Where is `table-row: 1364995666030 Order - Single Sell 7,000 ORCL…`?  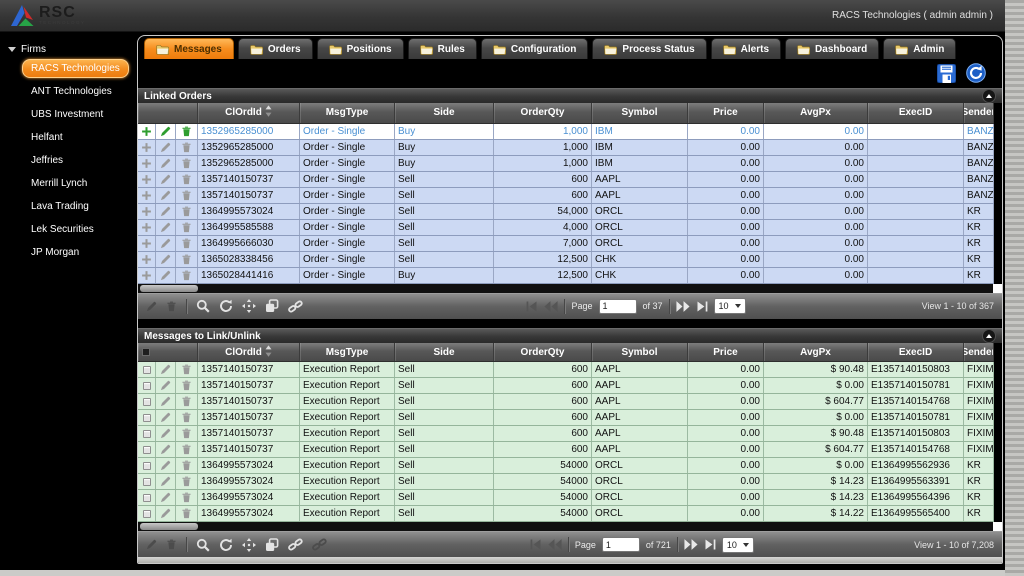
table-row: 1364995666030 Order - Single Sell 7,000 ORCL… is located at coordinates (566, 243).